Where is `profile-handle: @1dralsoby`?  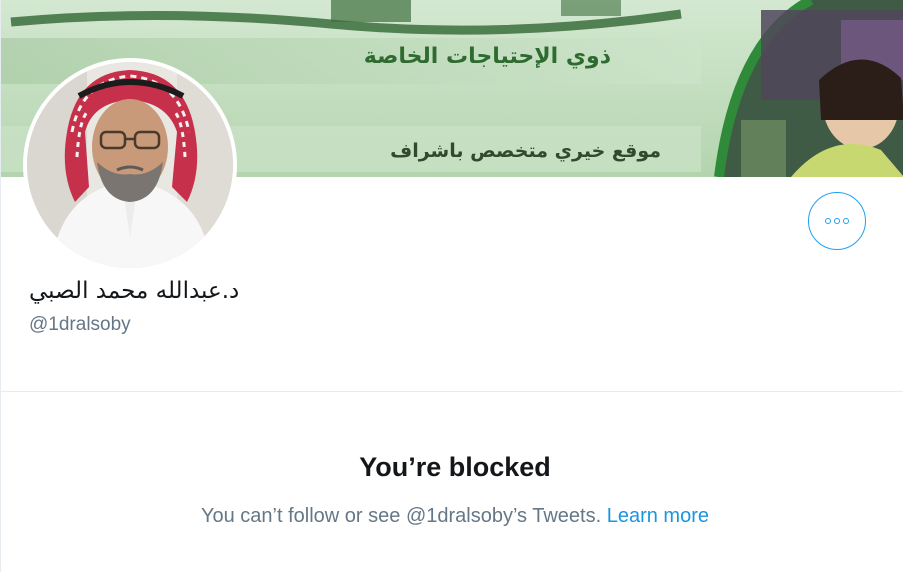 profile-handle: @1dralsoby is located at coordinates (80, 324).